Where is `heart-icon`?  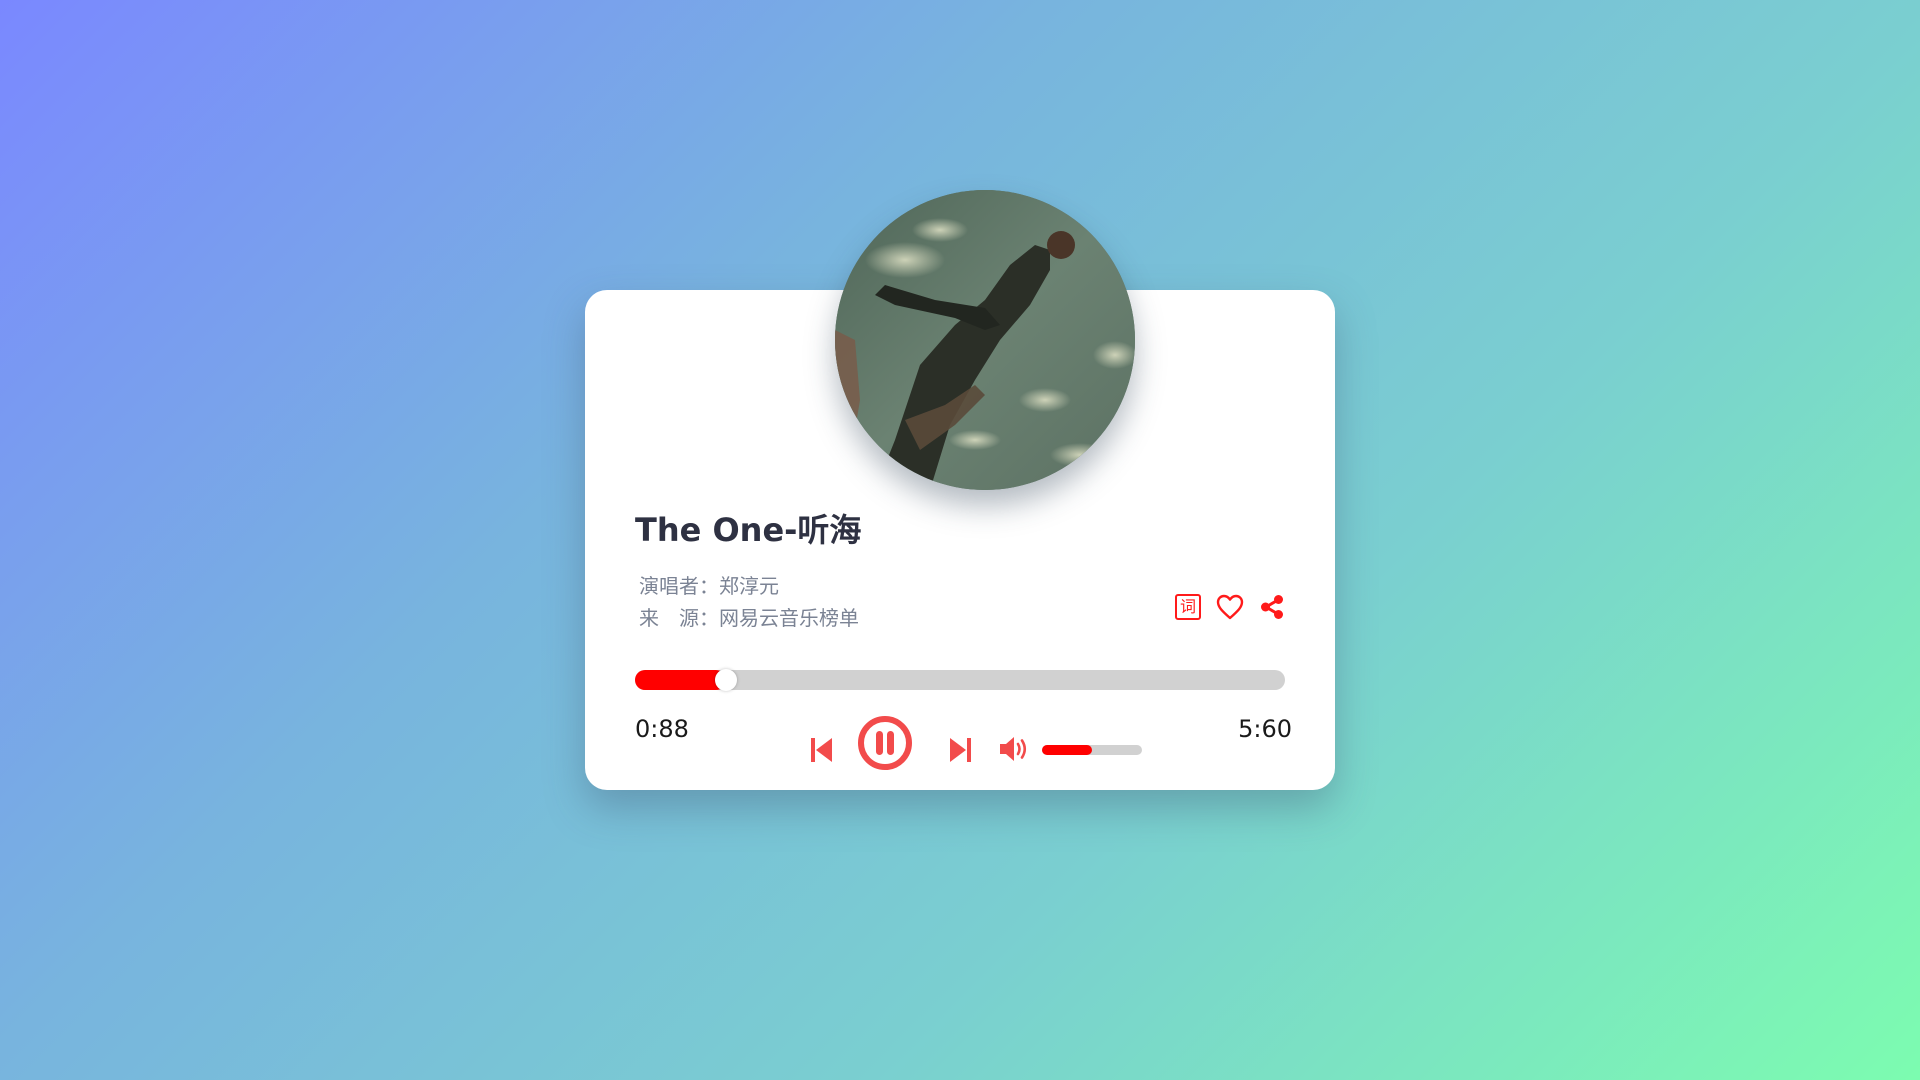 heart-icon is located at coordinates (1230, 607).